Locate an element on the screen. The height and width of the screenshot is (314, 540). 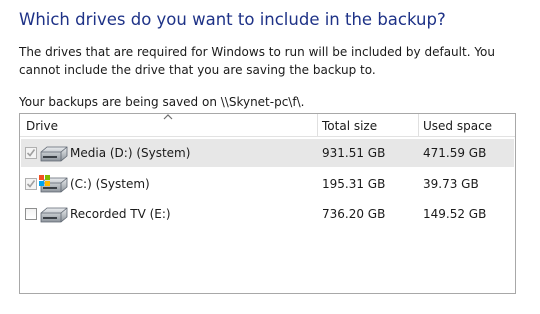
drive-total-size: 736.20 GB is located at coordinates (354, 214).